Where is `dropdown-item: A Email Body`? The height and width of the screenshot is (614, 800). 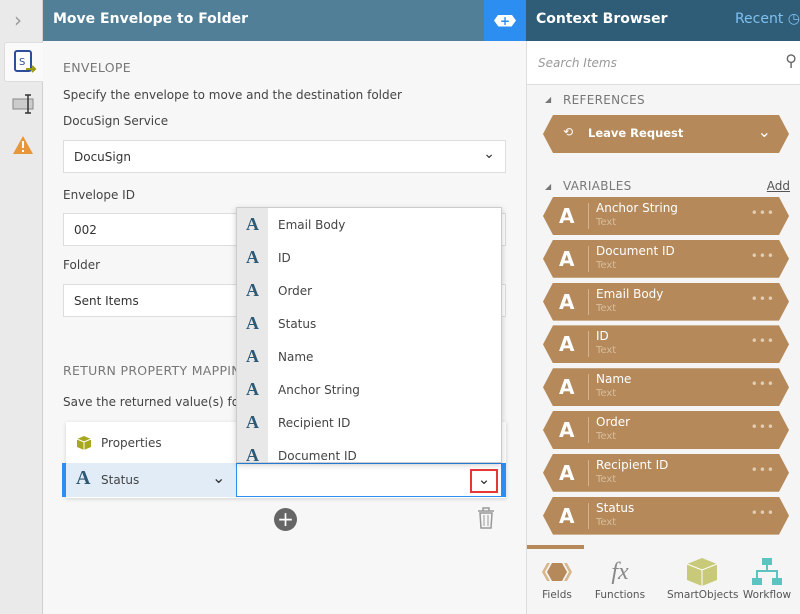
dropdown-item: A Email Body is located at coordinates (369, 224).